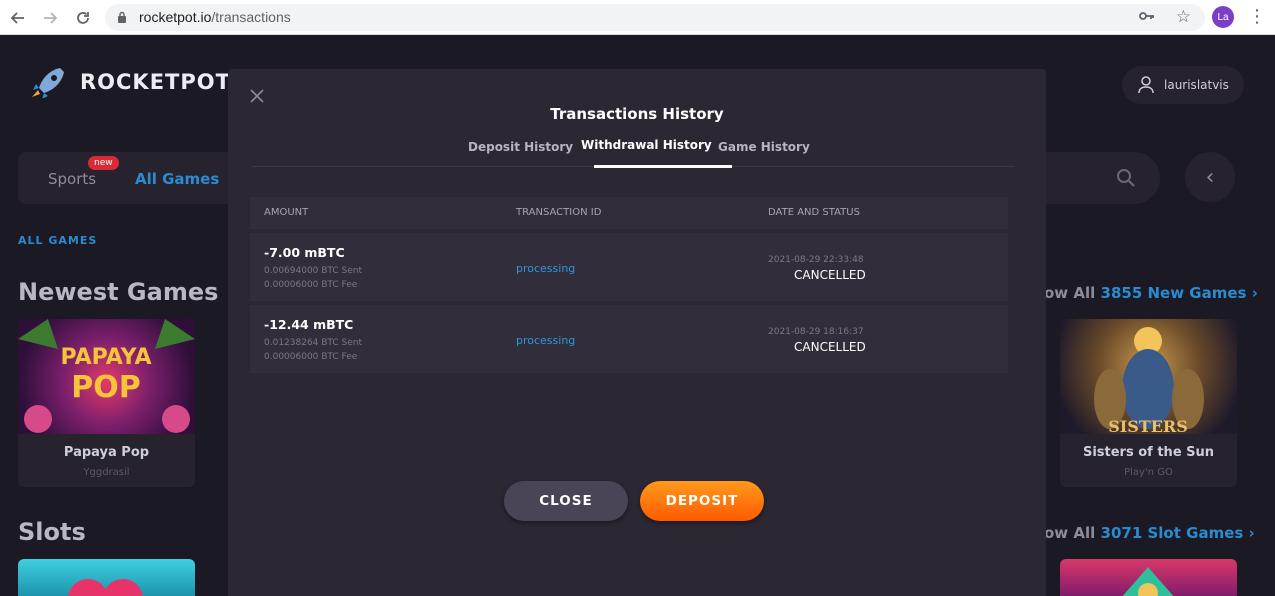 The width and height of the screenshot is (1275, 596). What do you see at coordinates (663, 166) in the screenshot?
I see `active-tab-indicator` at bounding box center [663, 166].